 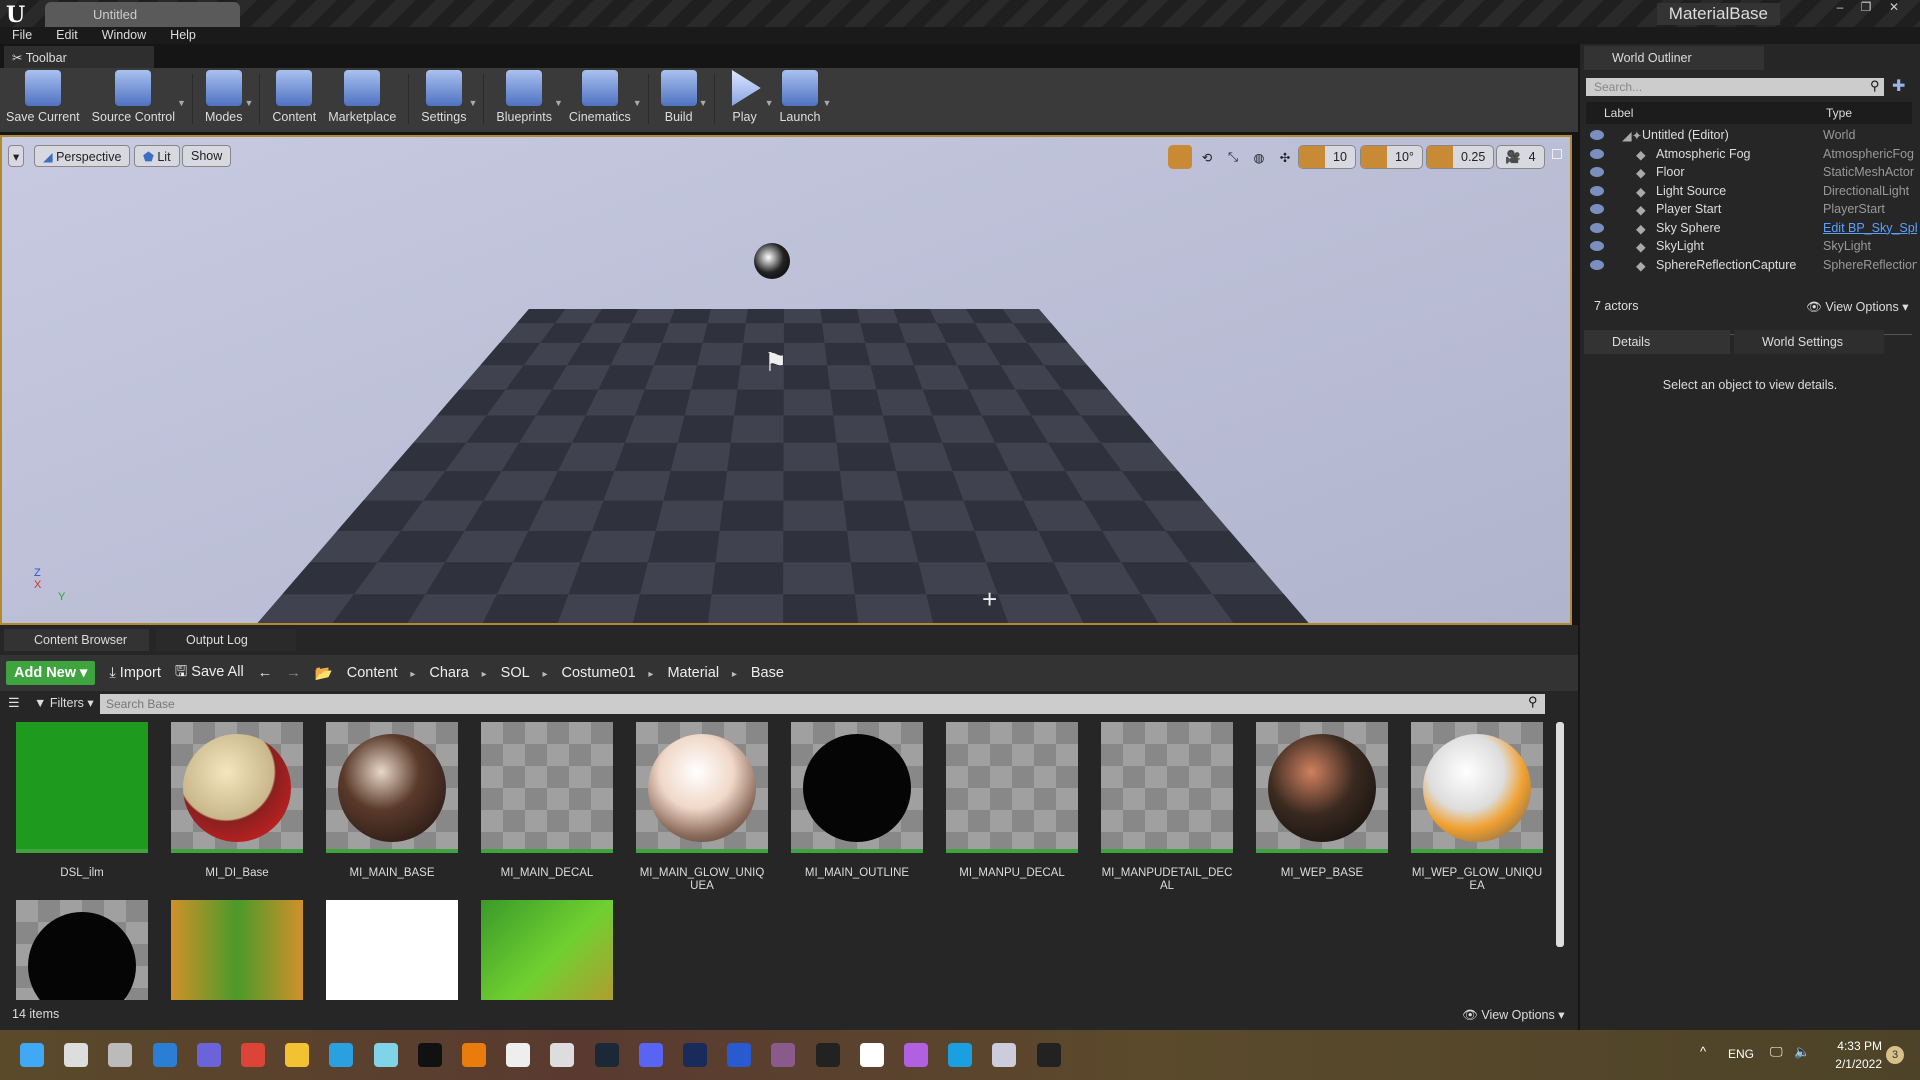 What do you see at coordinates (294, 97) in the screenshot?
I see `toolbar-content-button: Content` at bounding box center [294, 97].